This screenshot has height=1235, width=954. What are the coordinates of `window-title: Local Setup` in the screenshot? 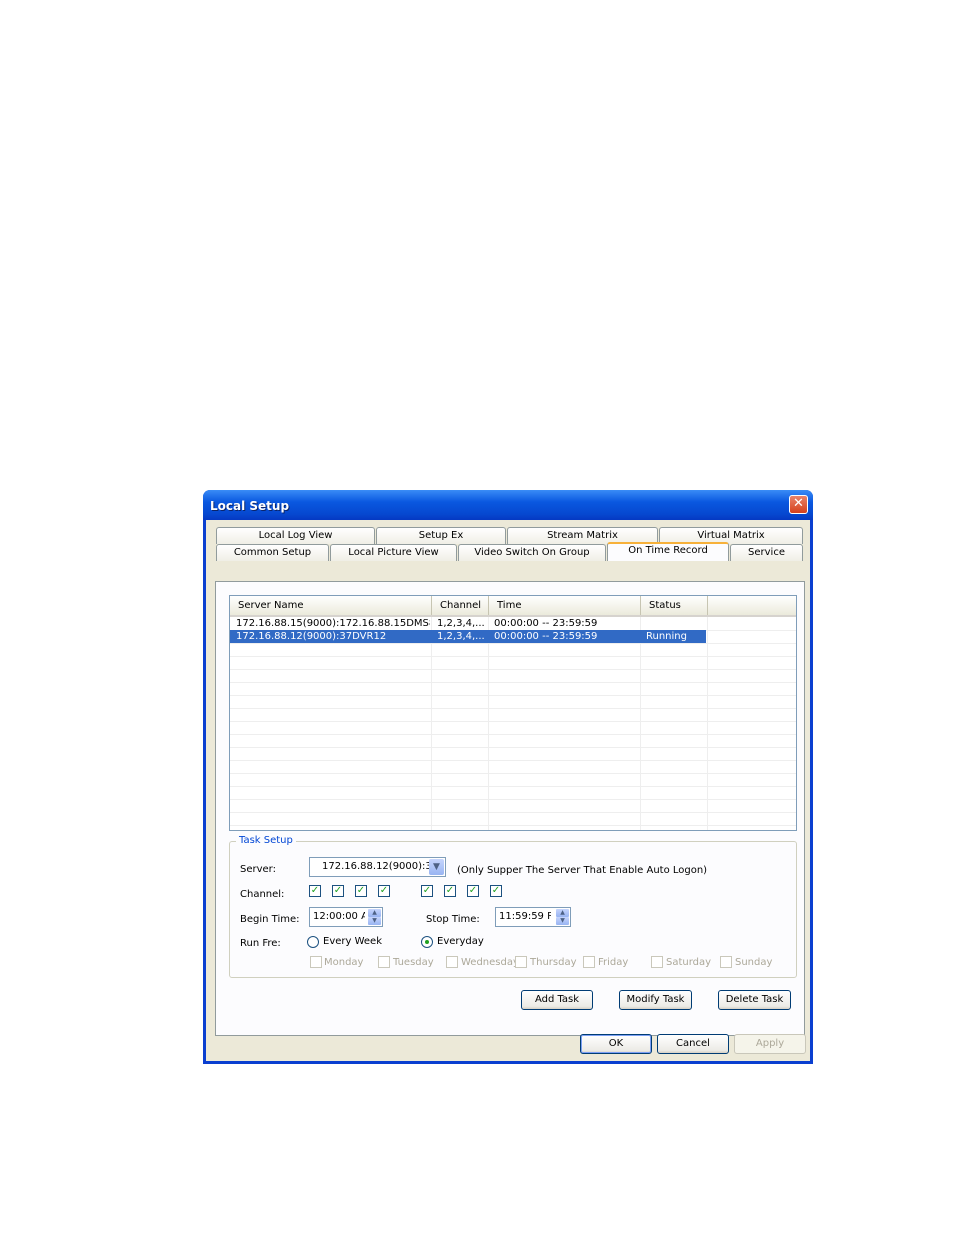 It's located at (250, 506).